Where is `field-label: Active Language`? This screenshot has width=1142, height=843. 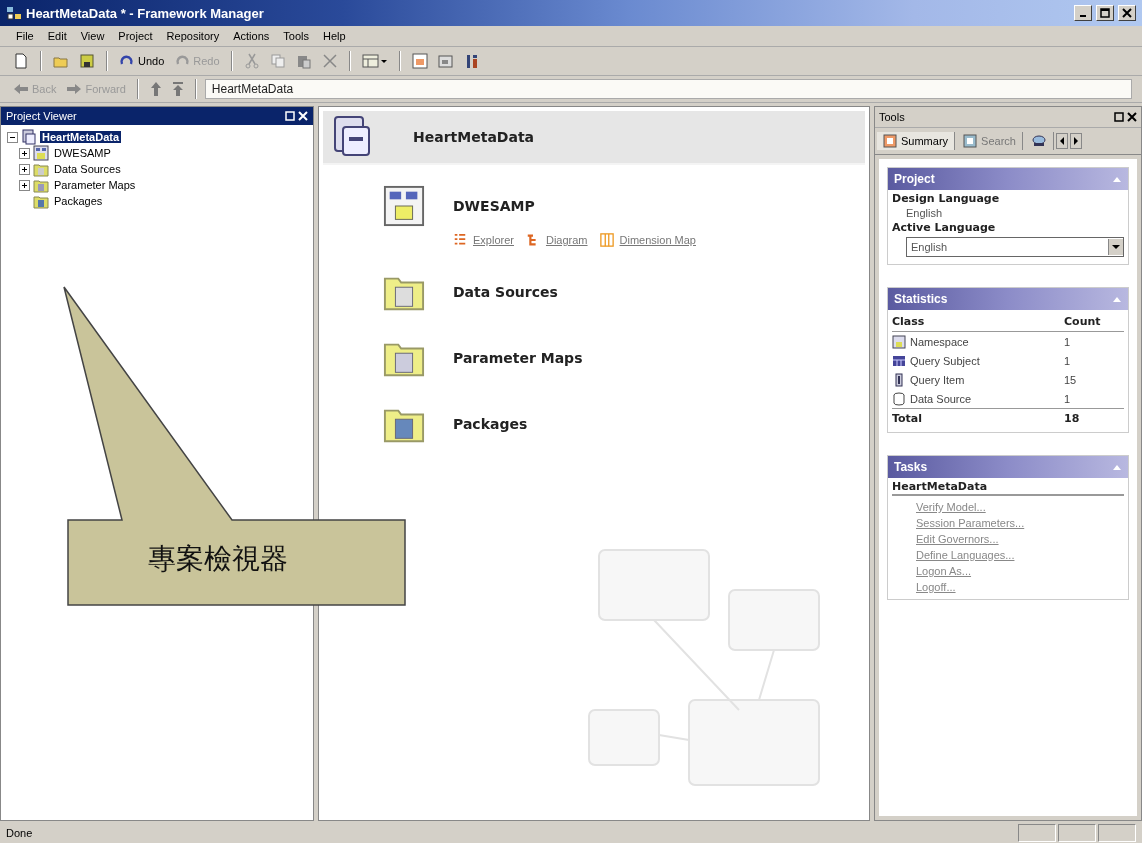
field-label: Active Language is located at coordinates (944, 227).